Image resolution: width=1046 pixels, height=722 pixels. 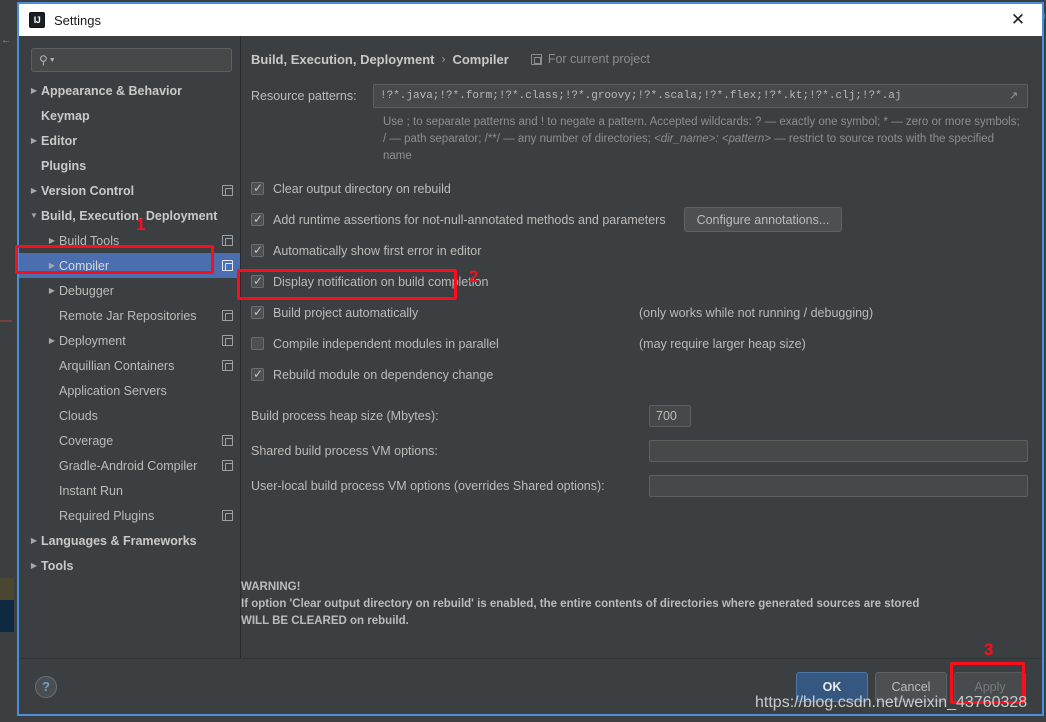 I want to click on sidebar-item-label: Arquillian Containers, so click(x=117, y=365).